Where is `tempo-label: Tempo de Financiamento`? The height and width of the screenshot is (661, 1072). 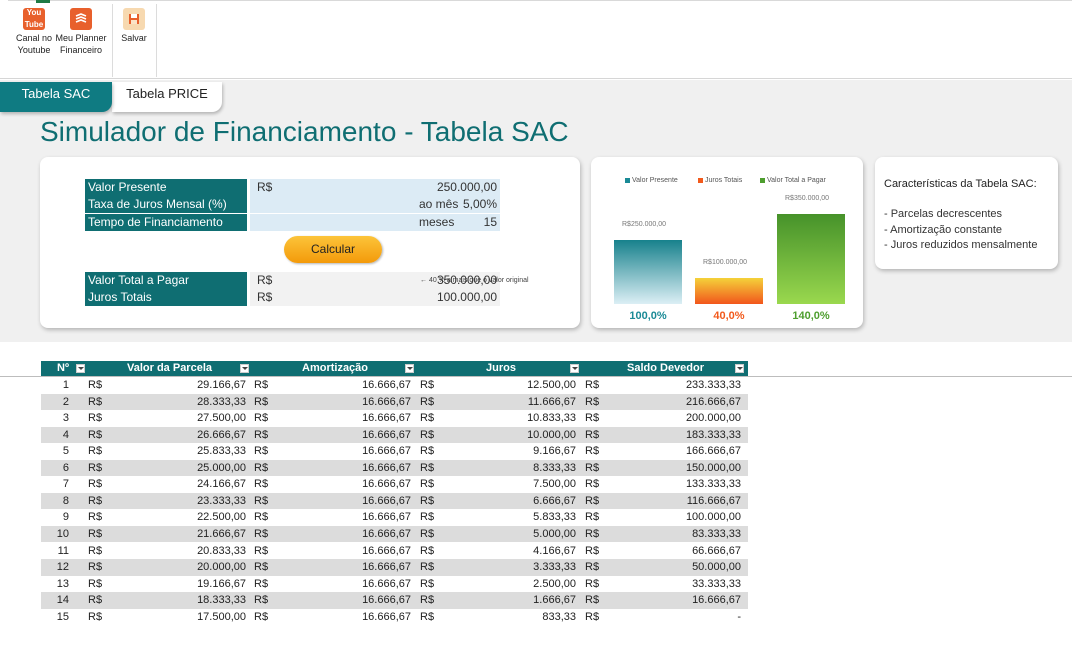
tempo-label: Tempo de Financiamento is located at coordinates (166, 222).